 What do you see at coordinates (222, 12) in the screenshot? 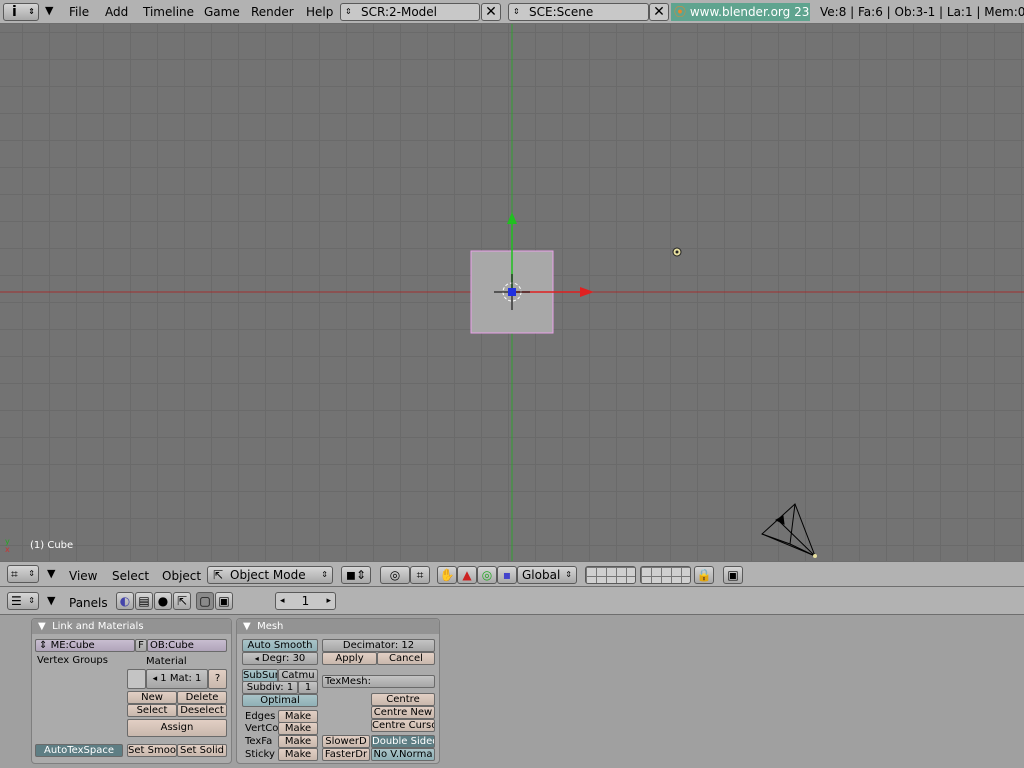
I see `menu-game: Game` at bounding box center [222, 12].